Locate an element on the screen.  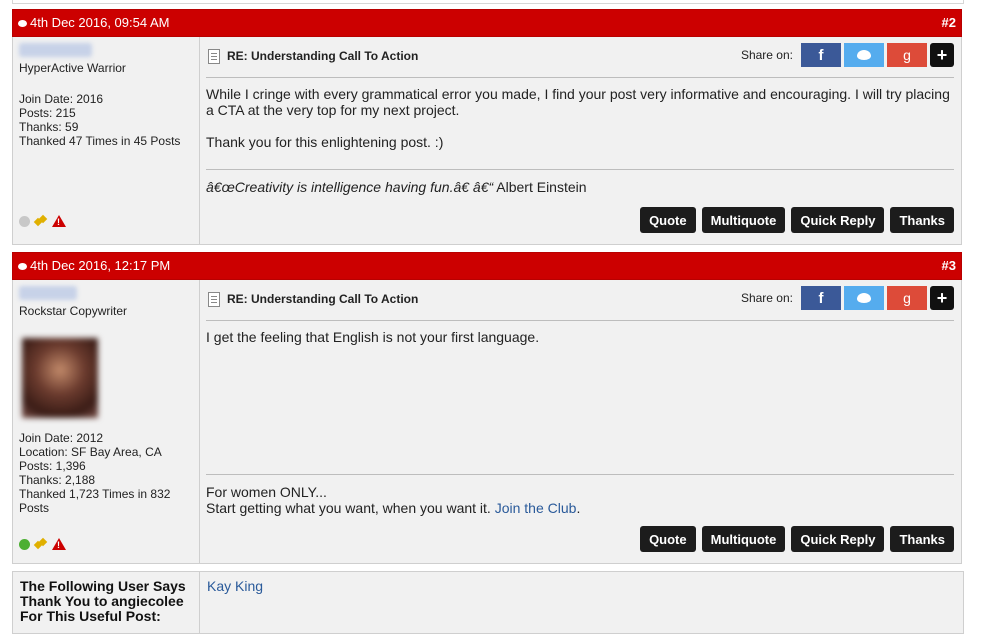
post-date: 4th Dec 2016, 12:17 PM is located at coordinates (94, 265).